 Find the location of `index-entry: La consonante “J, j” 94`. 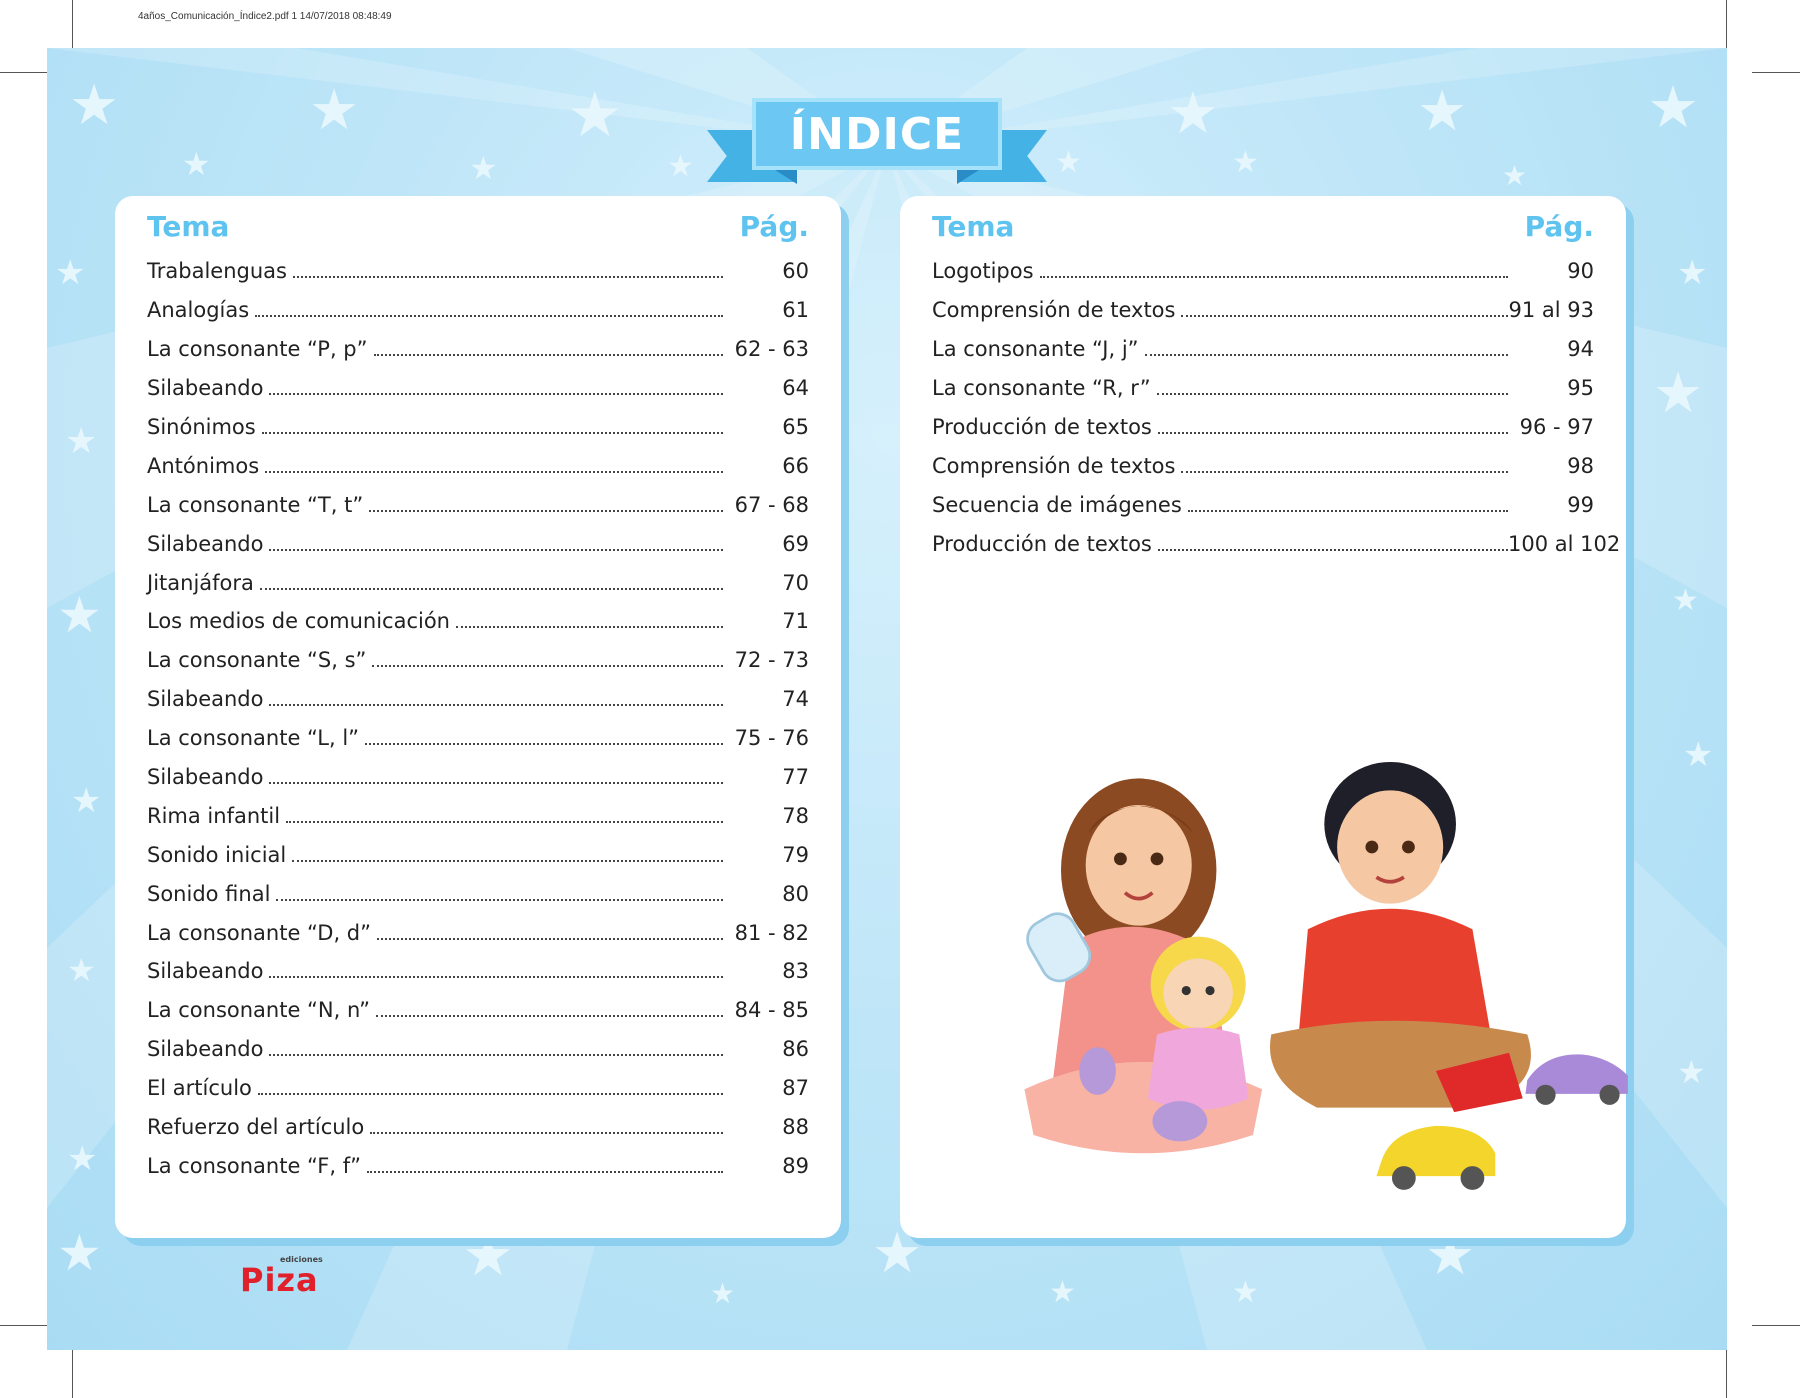

index-entry: La consonante “J, j” 94 is located at coordinates (1263, 349).